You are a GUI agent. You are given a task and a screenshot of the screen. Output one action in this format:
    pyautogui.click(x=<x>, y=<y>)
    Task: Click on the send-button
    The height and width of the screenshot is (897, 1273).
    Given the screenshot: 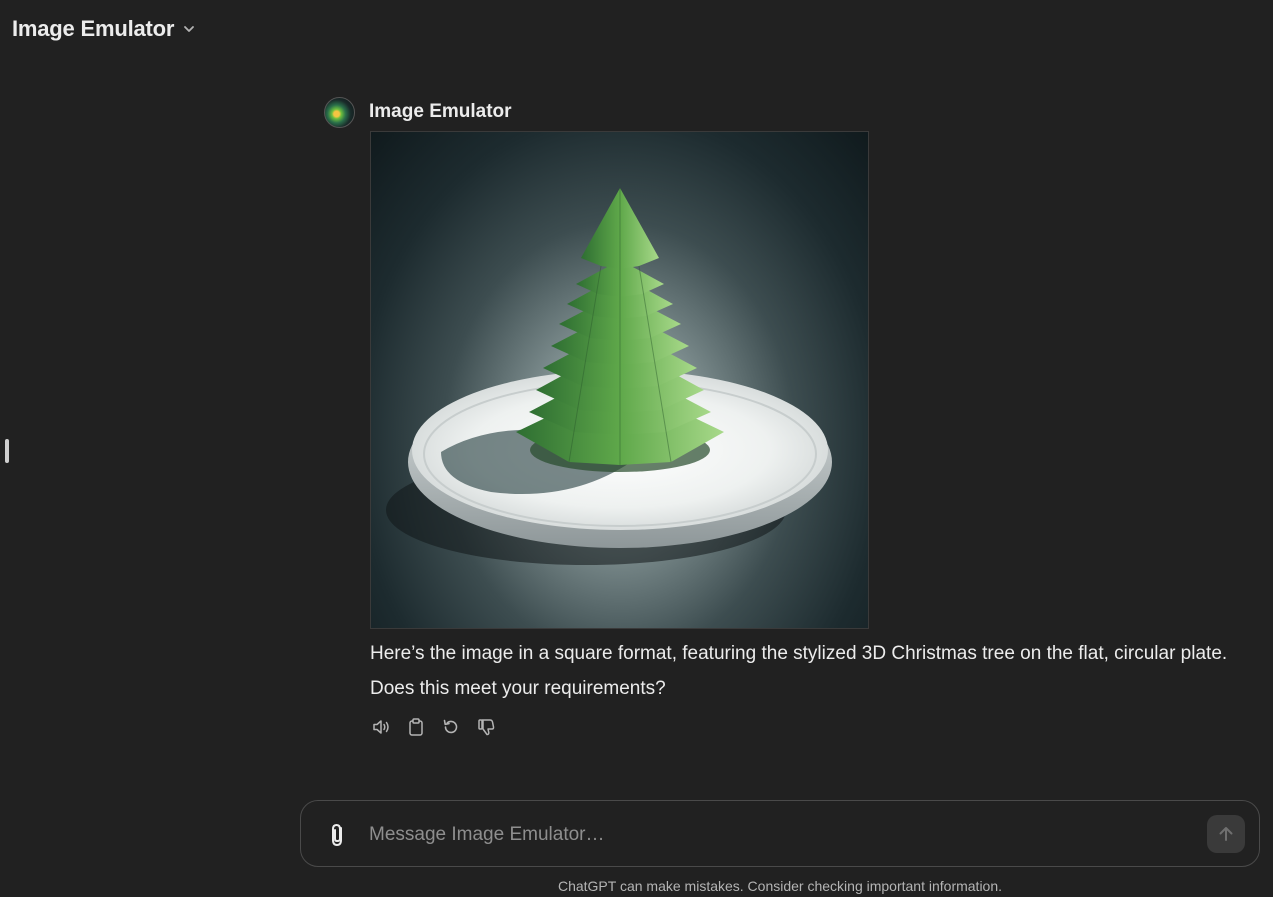 What is the action you would take?
    pyautogui.click(x=1226, y=834)
    